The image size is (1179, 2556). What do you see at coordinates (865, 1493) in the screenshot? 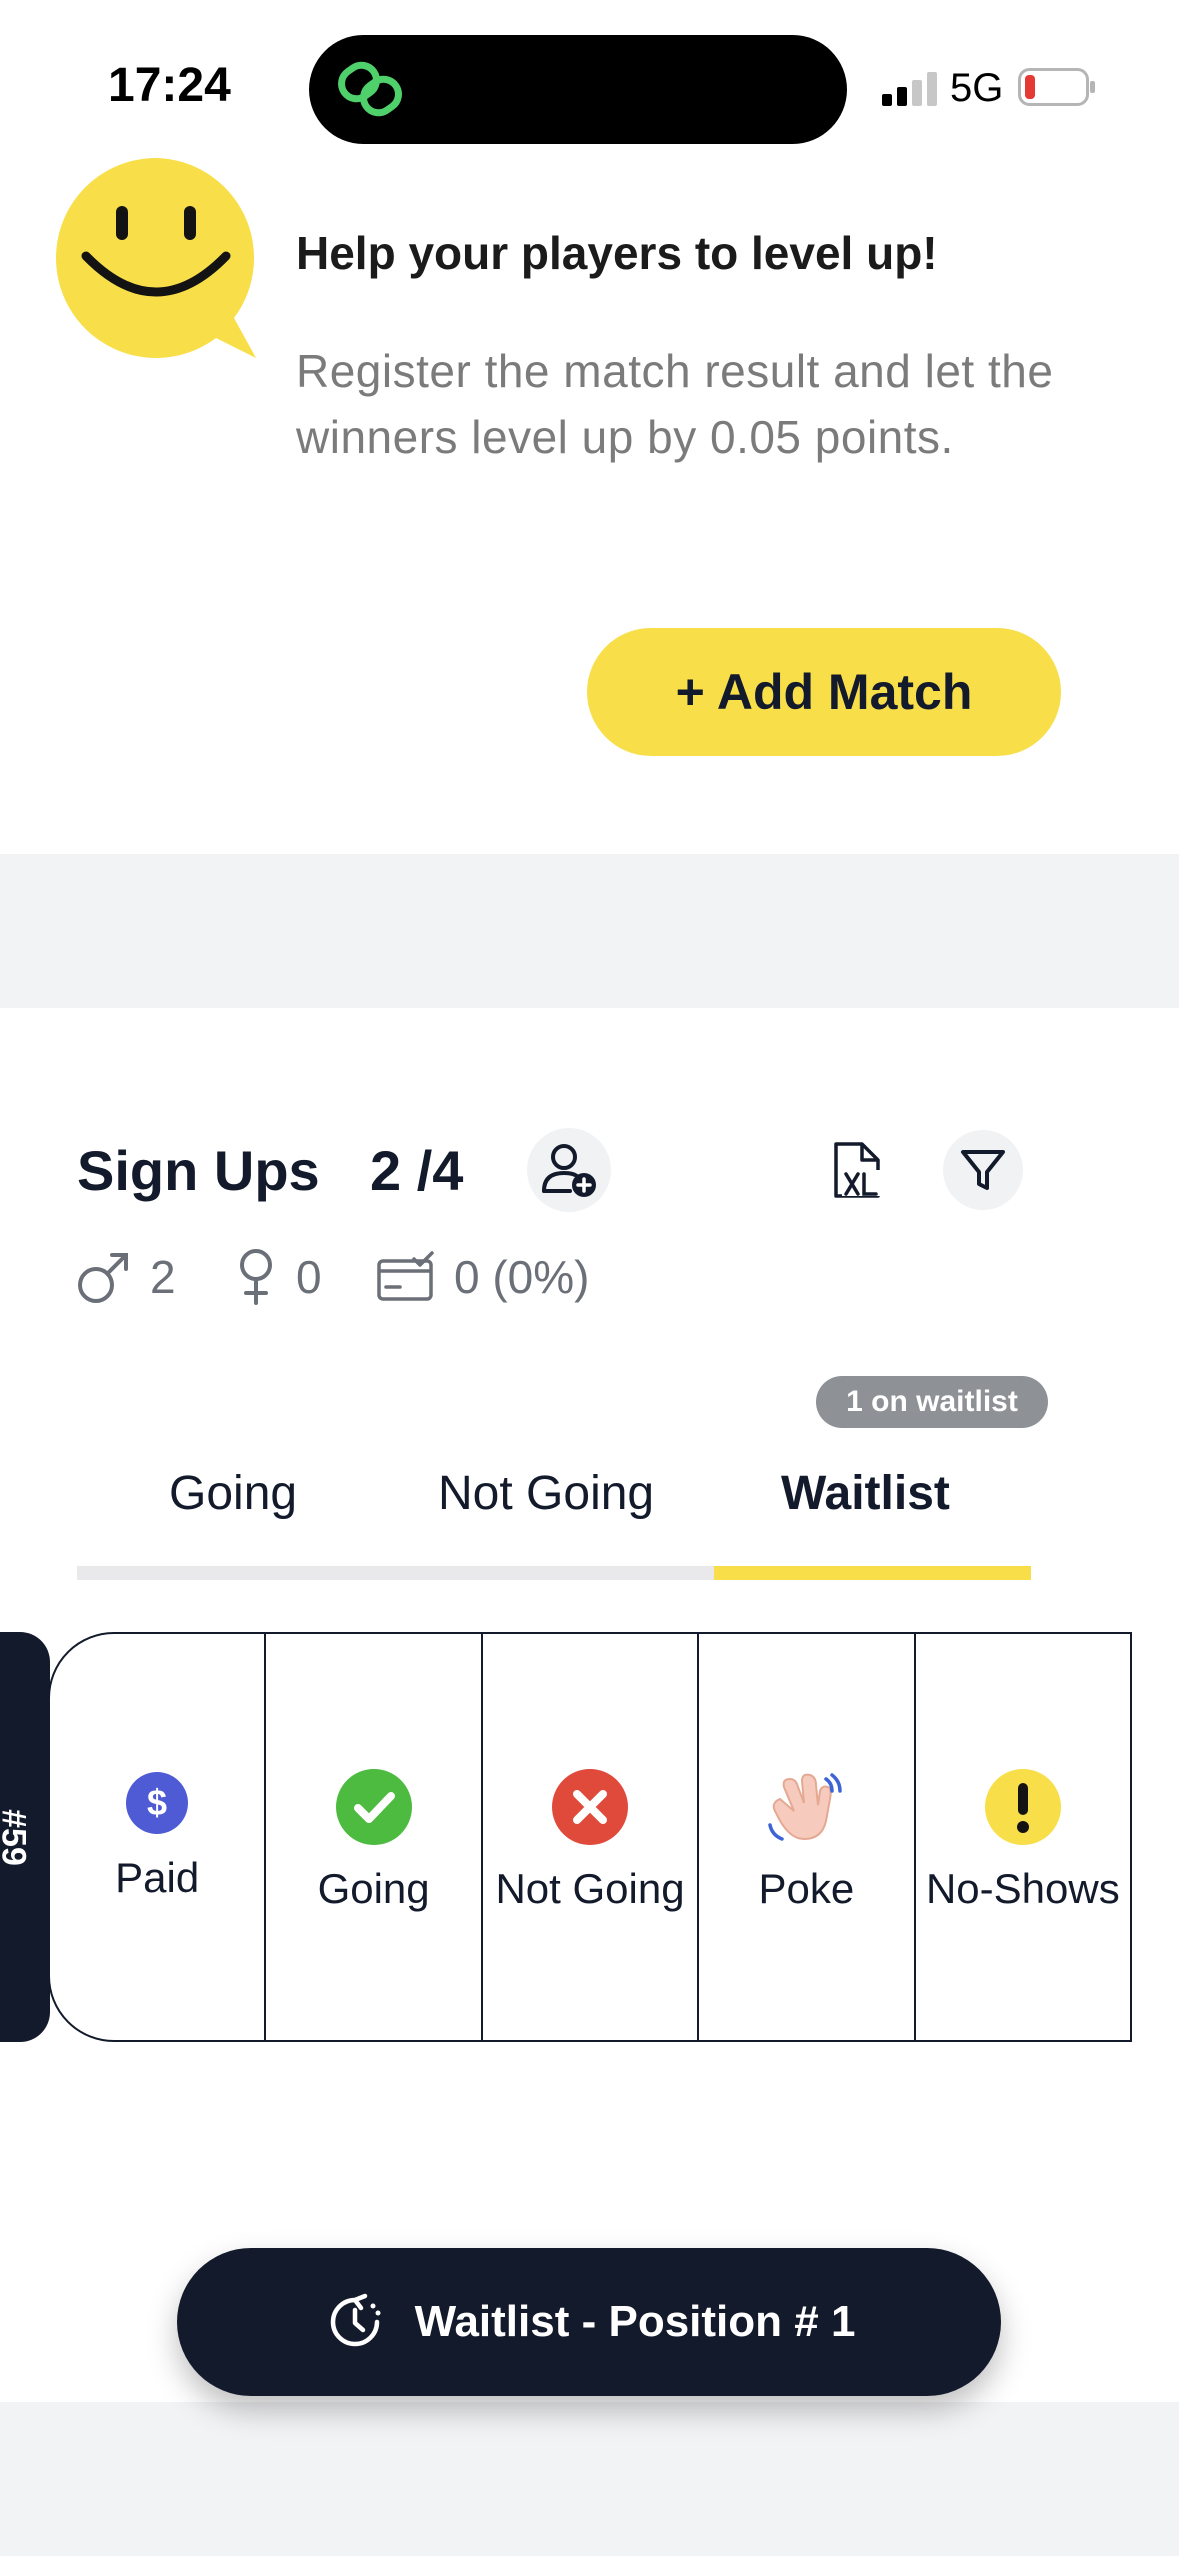
I see `tab-waitlist: Waitlist` at bounding box center [865, 1493].